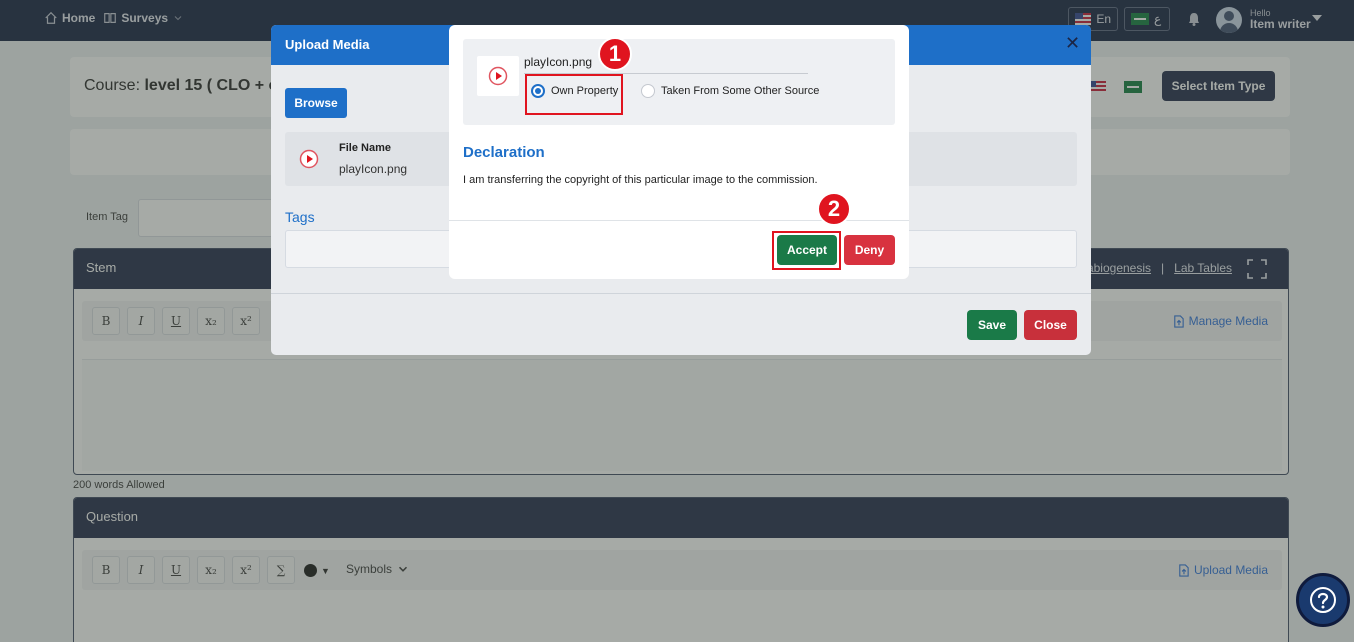 The width and height of the screenshot is (1354, 642). Describe the element at coordinates (373, 169) in the screenshot. I see `file-name-value: playIcon.png` at that location.